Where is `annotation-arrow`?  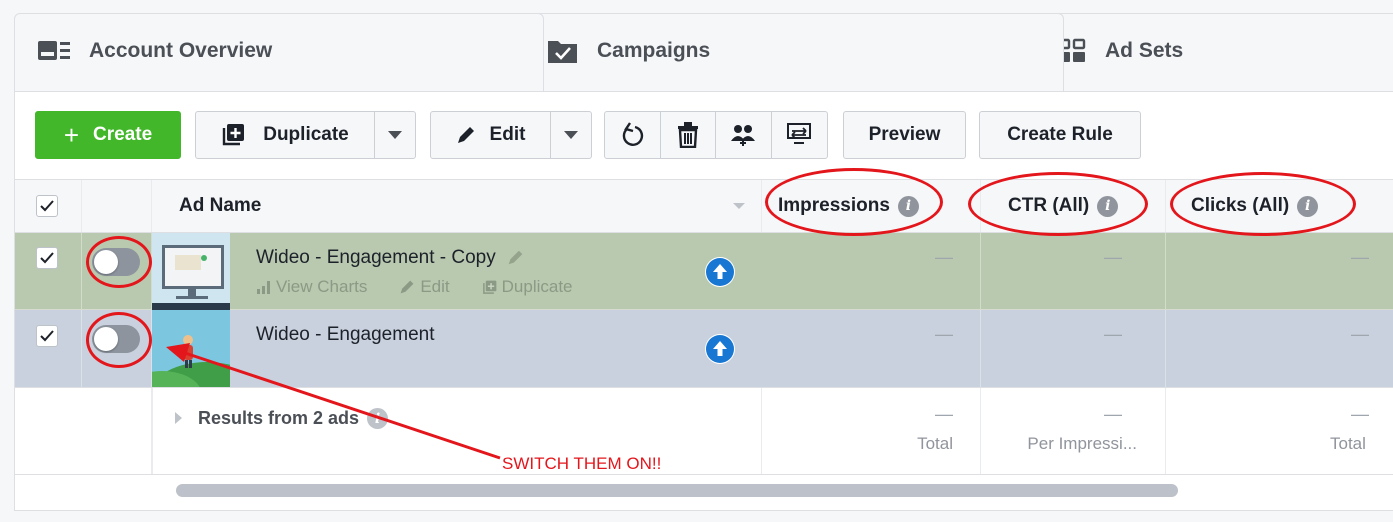
annotation-arrow is located at coordinates (333, 401).